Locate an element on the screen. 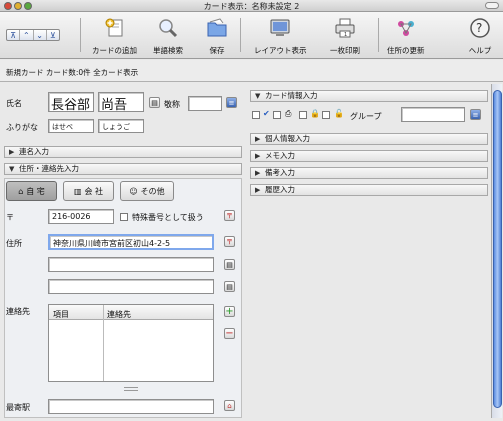 The image size is (503, 421). memo-section-toggle: ▶ メモ入力 is located at coordinates (369, 156).